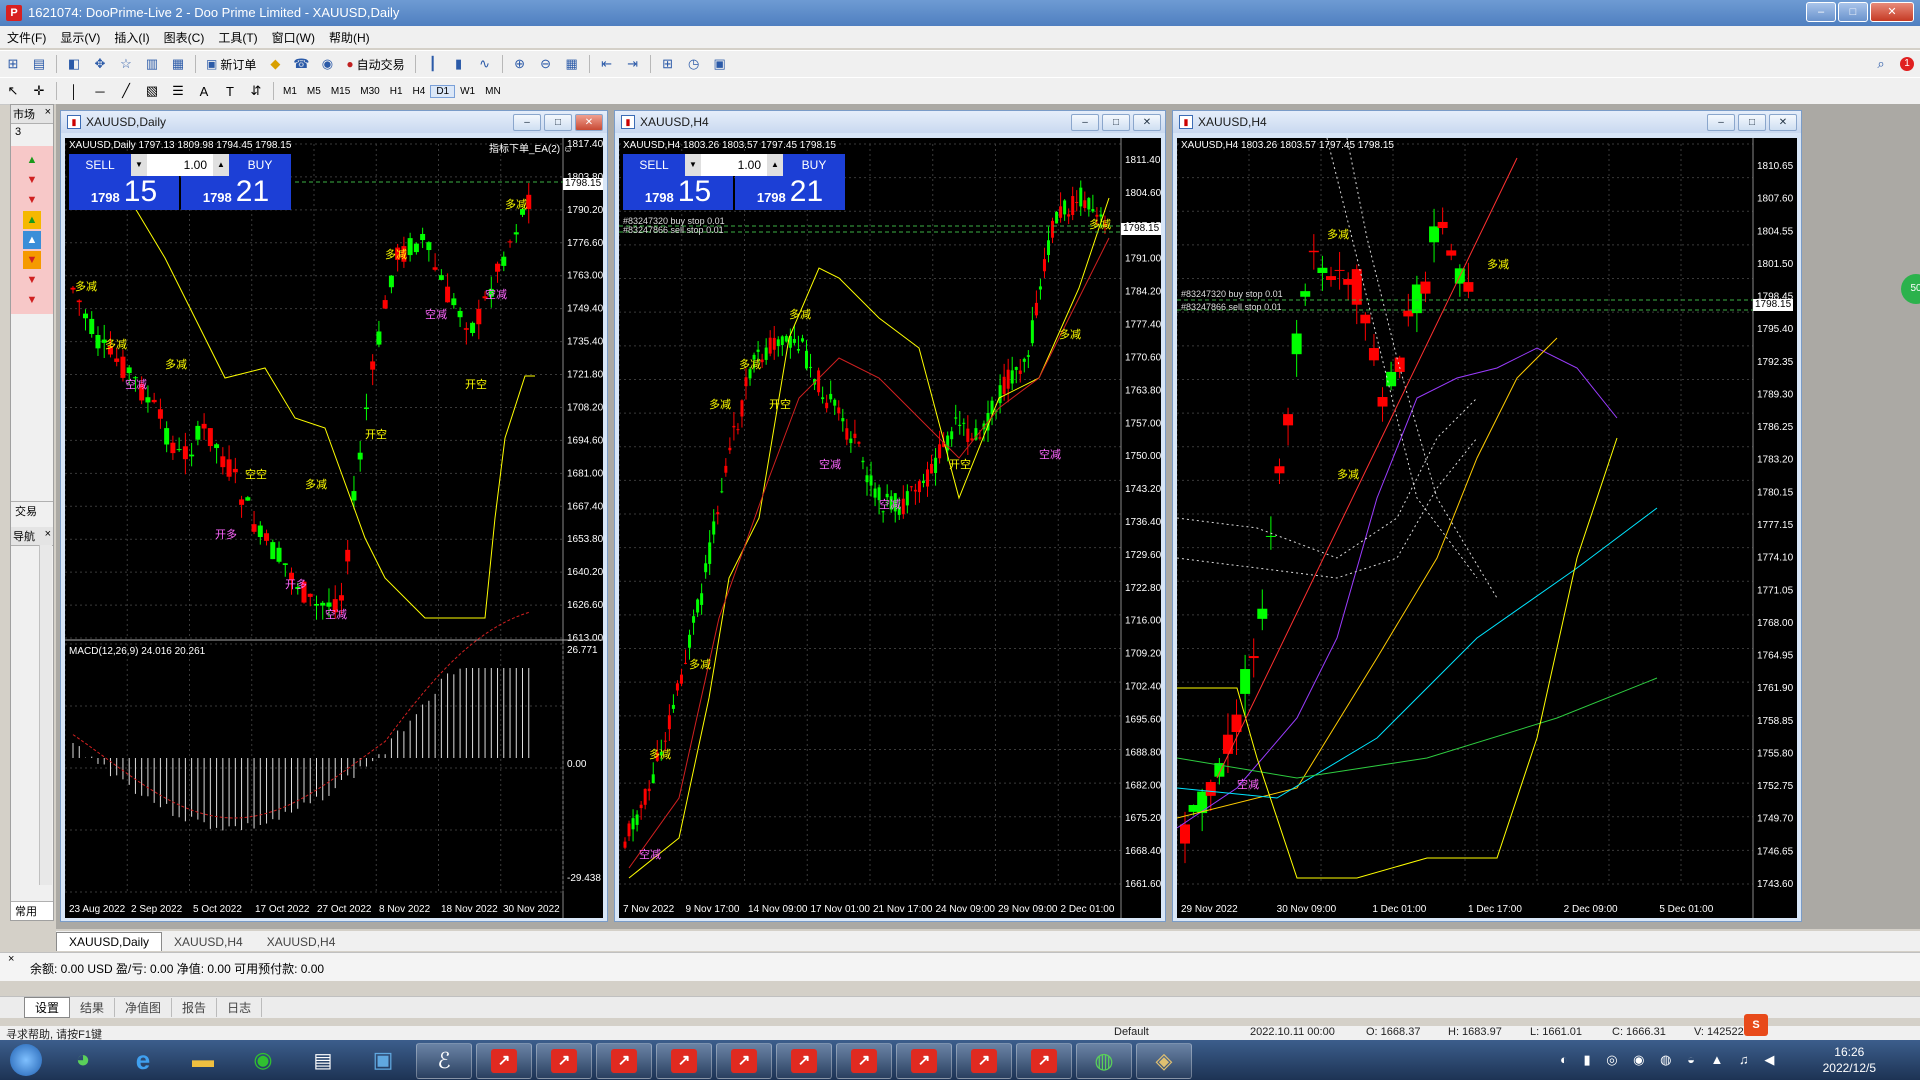 This screenshot has height=1080, width=1920. I want to click on cursor-icon: ↖, so click(13, 91).